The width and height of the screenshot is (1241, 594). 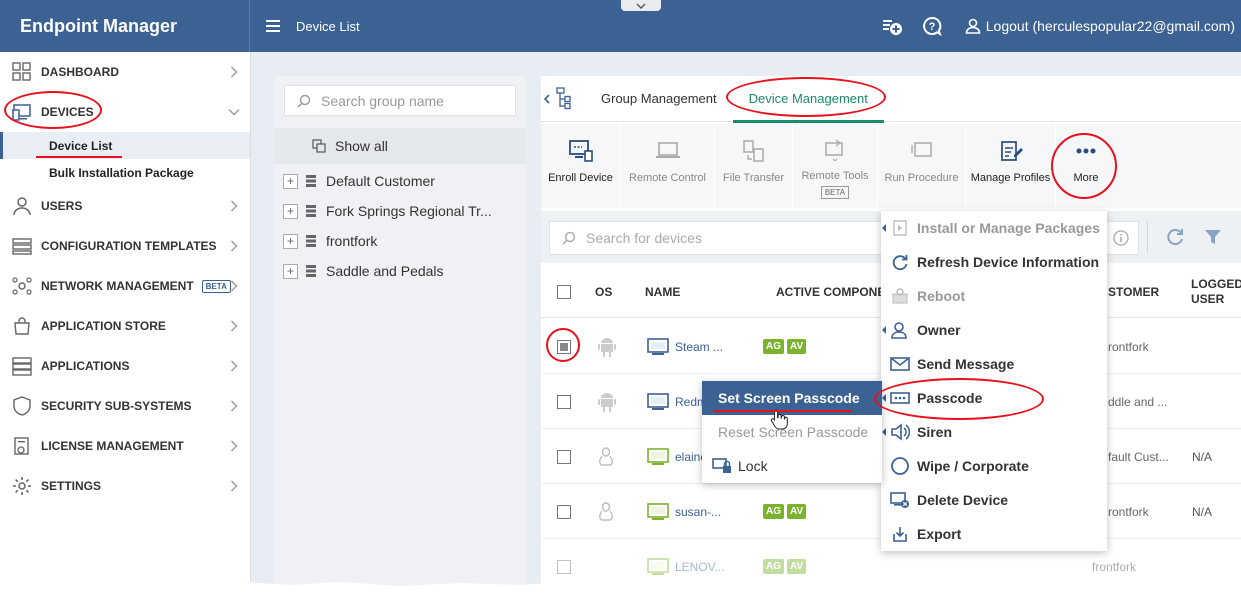 I want to click on menu-item-export: Export, so click(x=994, y=534).